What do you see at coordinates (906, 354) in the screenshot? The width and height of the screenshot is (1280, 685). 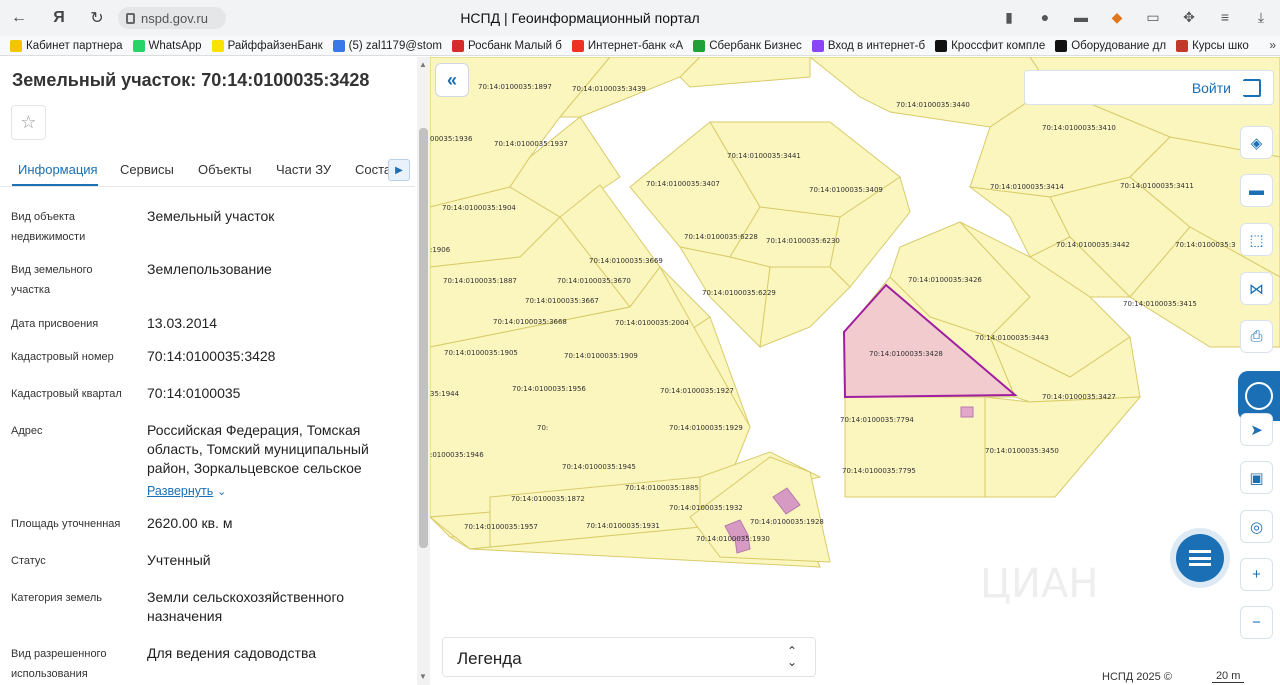 I see `parcel-label: 70:14:0100035:3428` at bounding box center [906, 354].